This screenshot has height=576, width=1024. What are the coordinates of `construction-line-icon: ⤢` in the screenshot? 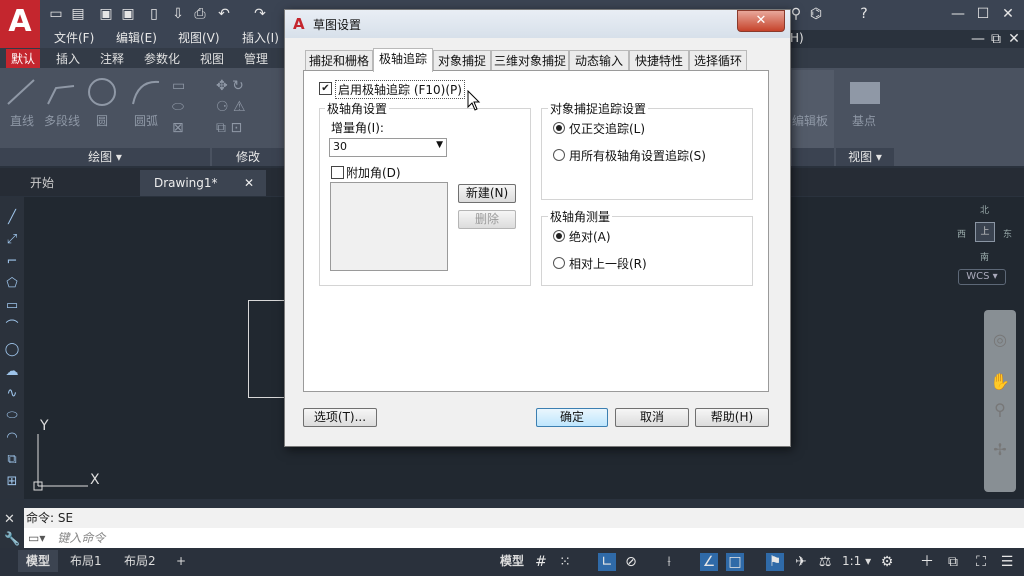 It's located at (12, 240).